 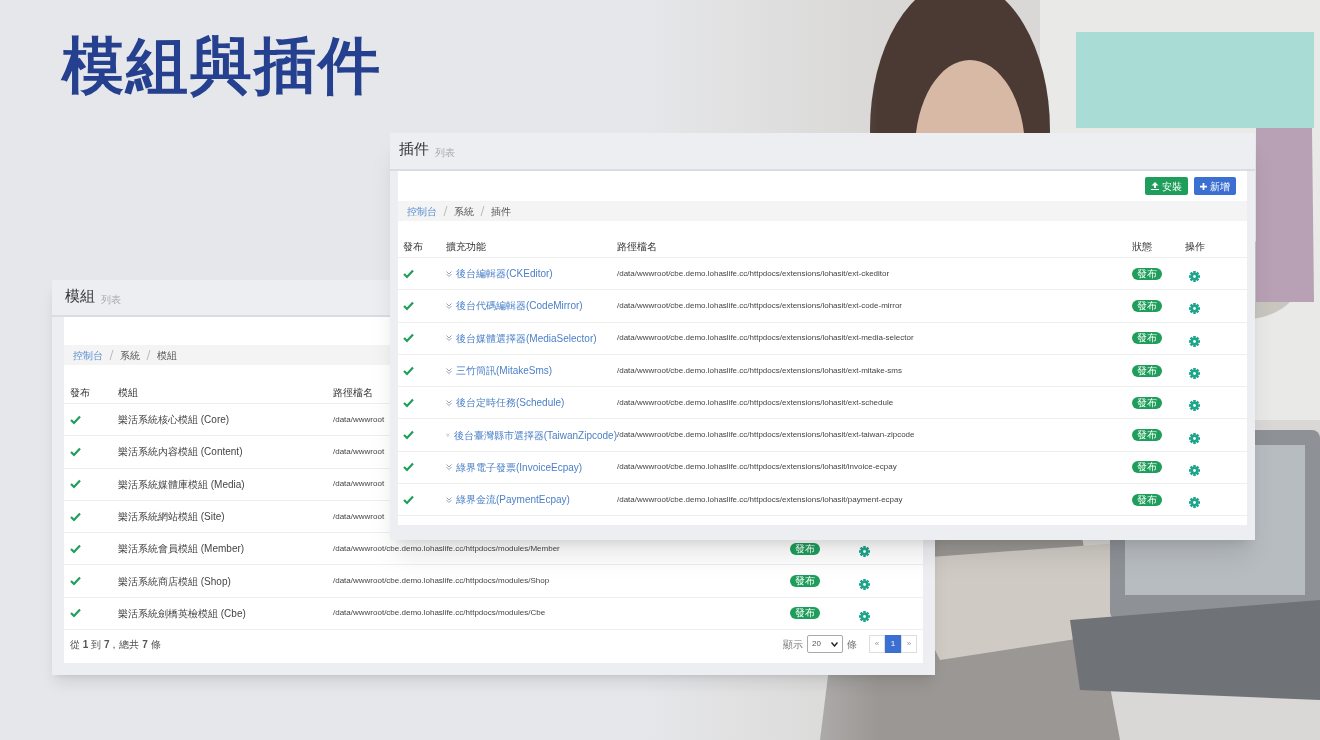 What do you see at coordinates (439, 613) in the screenshot?
I see `table-cell: /data/wwwroot/cbe.demo.lohaslife.cc/httpdocs/modules/Cbe` at bounding box center [439, 613].